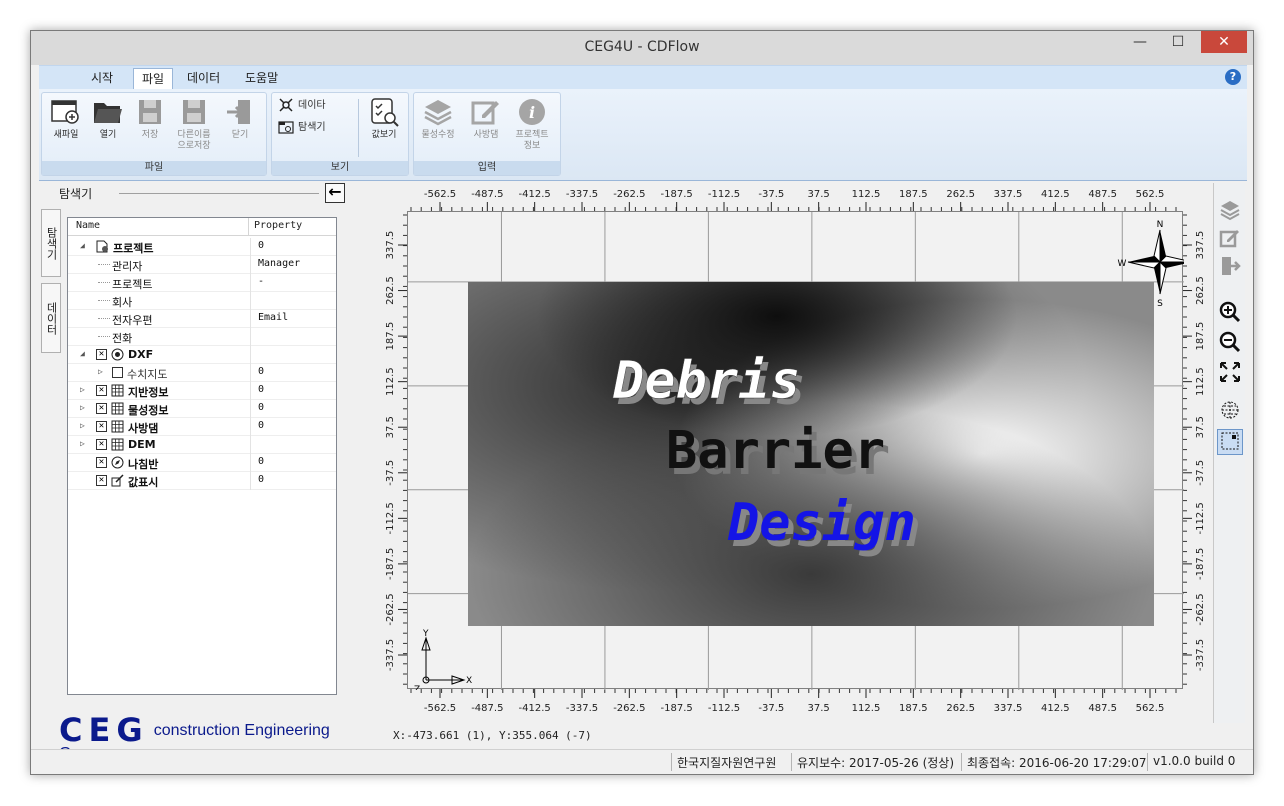  Describe the element at coordinates (1230, 268) in the screenshot. I see `exit-tool-button` at that location.